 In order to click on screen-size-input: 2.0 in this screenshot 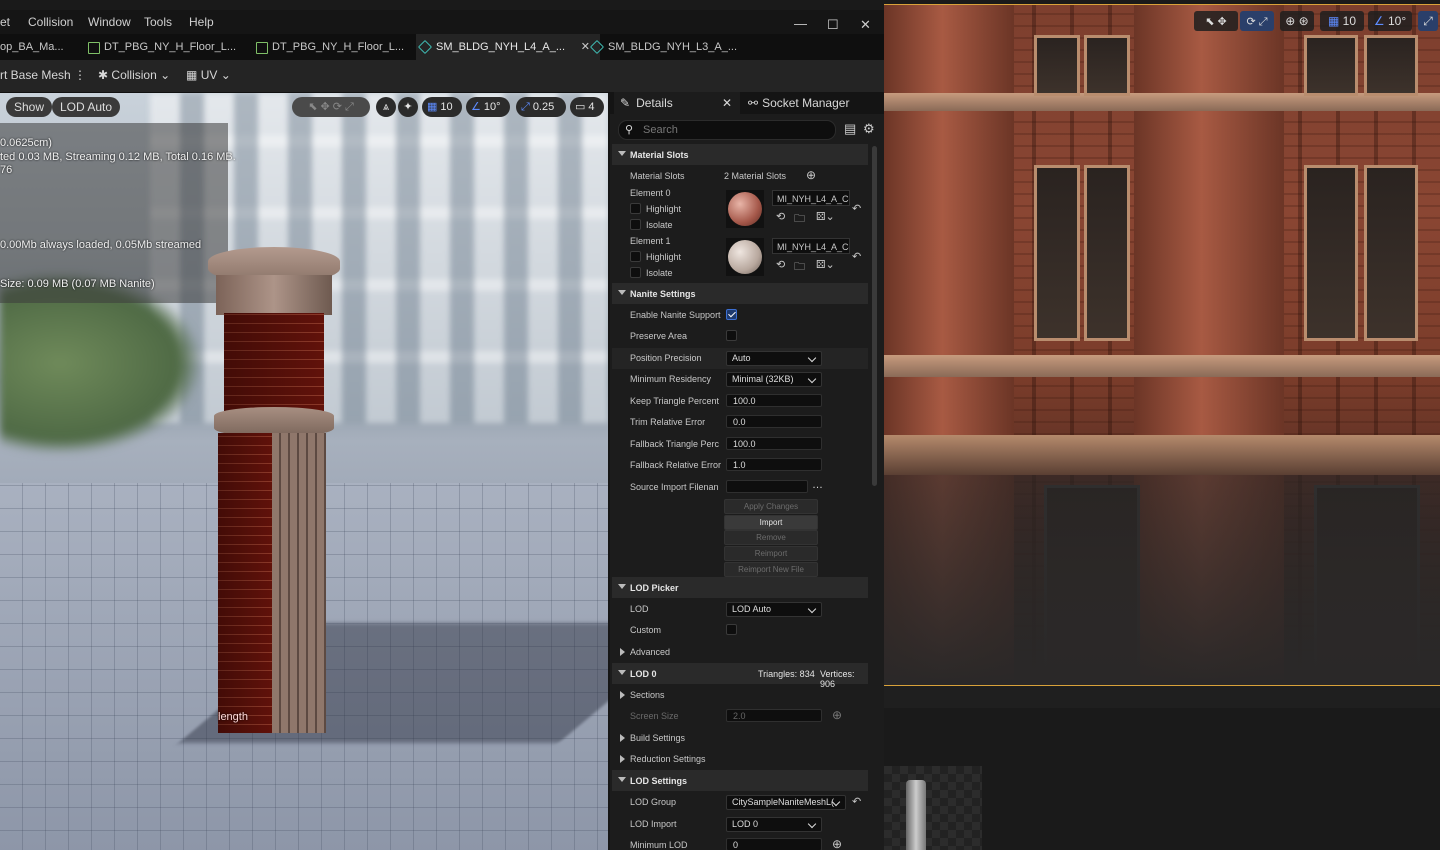, I will do `click(774, 715)`.